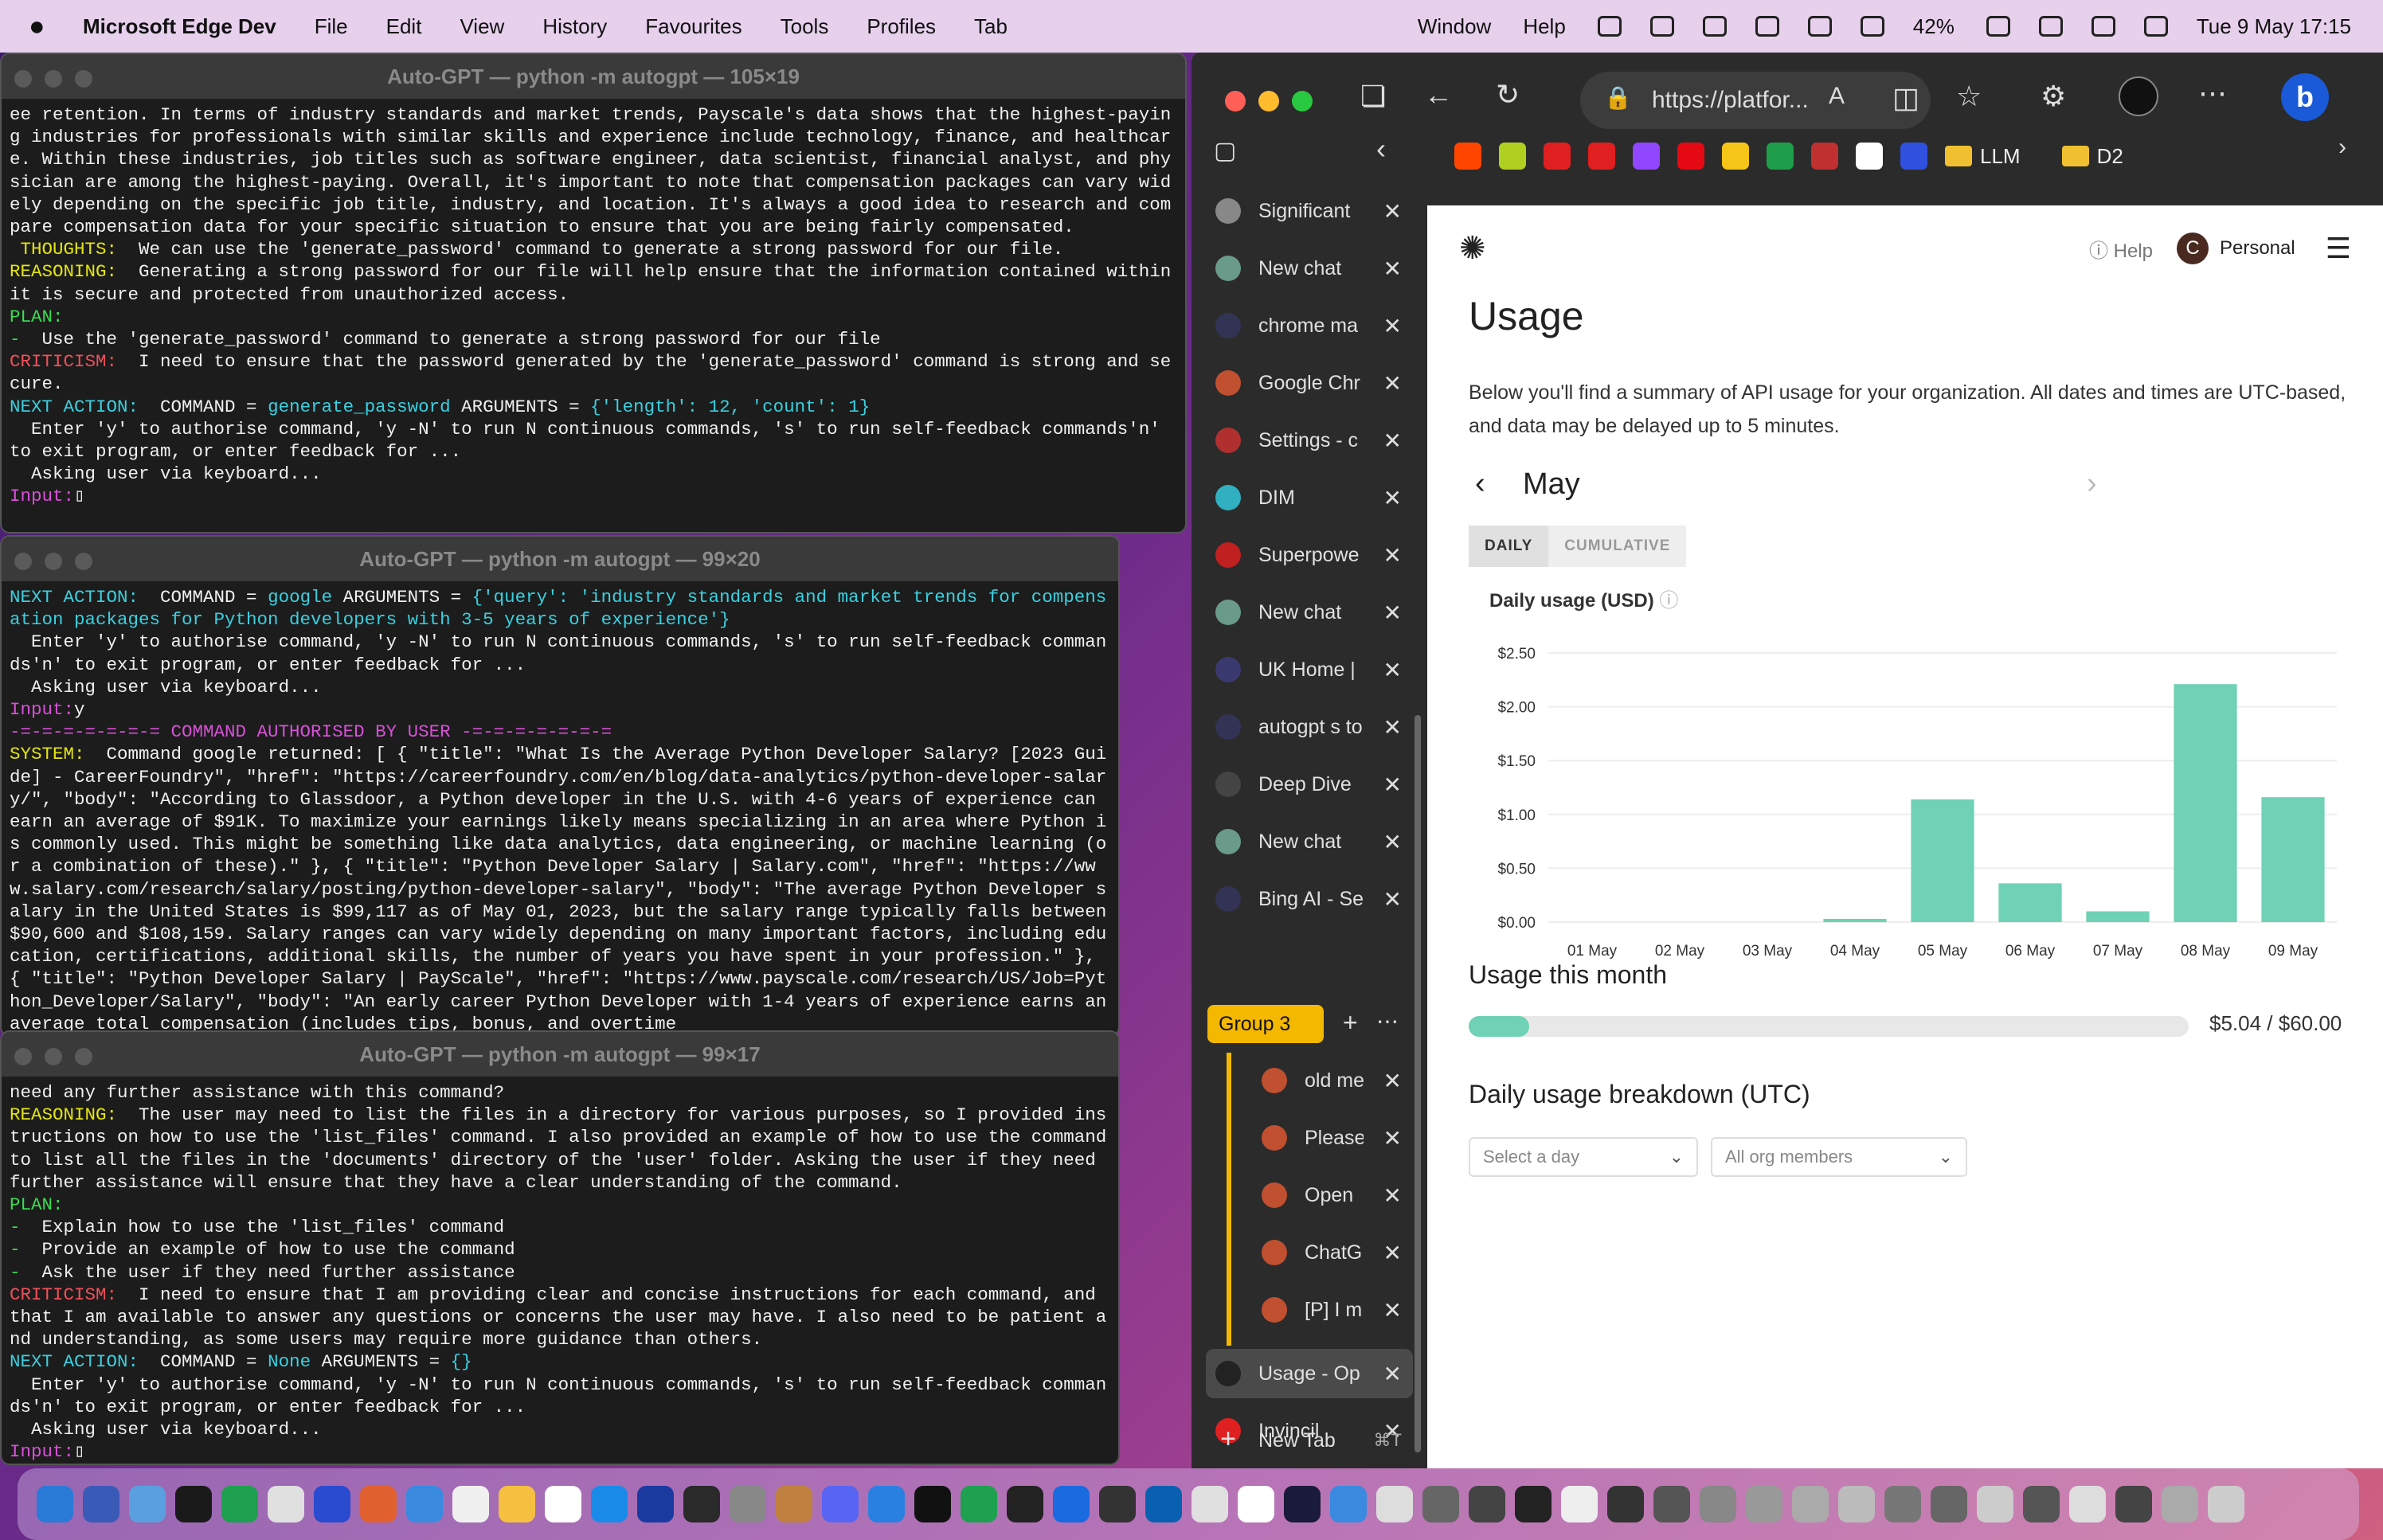 The width and height of the screenshot is (2383, 1540). Describe the element at coordinates (1373, 96) in the screenshot. I see `workspaces-icon: ❏` at that location.